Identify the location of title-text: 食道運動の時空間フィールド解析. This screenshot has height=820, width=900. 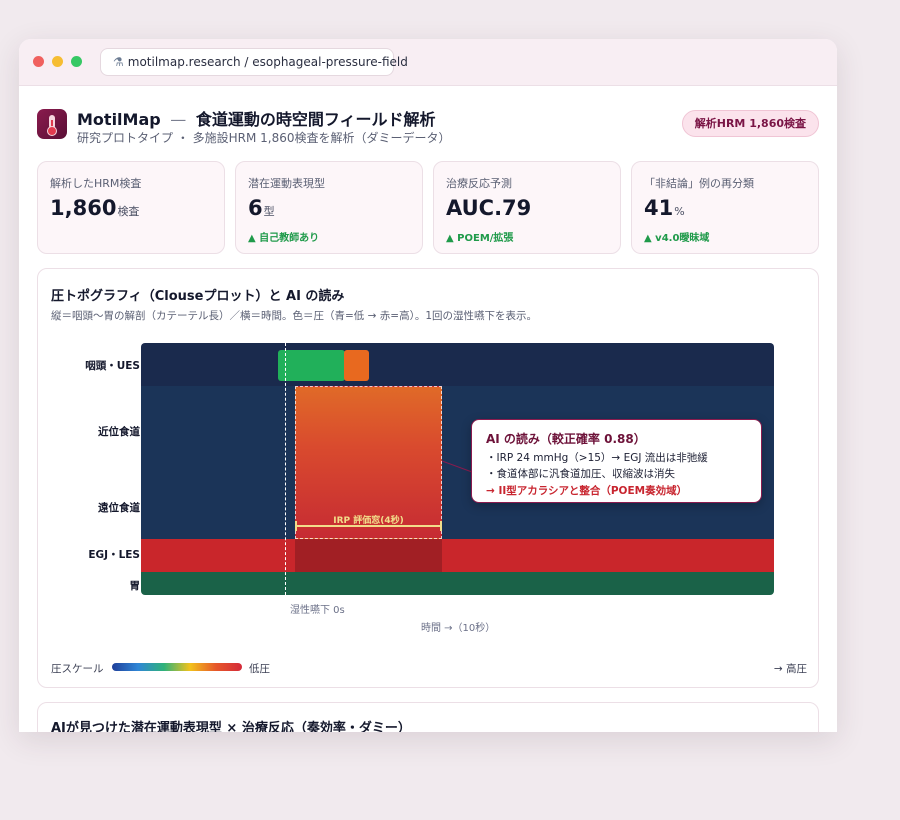
(315, 119).